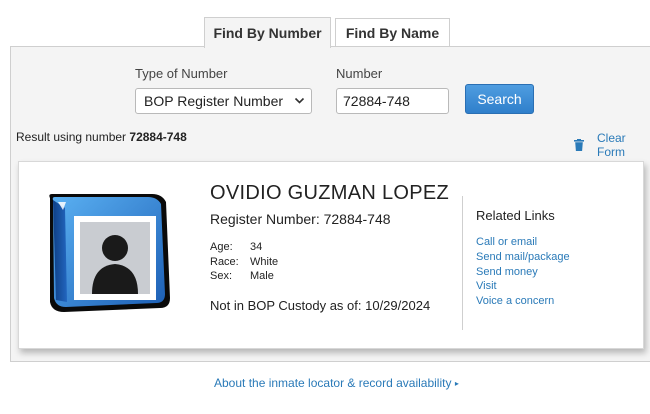 The image size is (650, 414). What do you see at coordinates (506, 242) in the screenshot?
I see `link-call-or-email: Call or email` at bounding box center [506, 242].